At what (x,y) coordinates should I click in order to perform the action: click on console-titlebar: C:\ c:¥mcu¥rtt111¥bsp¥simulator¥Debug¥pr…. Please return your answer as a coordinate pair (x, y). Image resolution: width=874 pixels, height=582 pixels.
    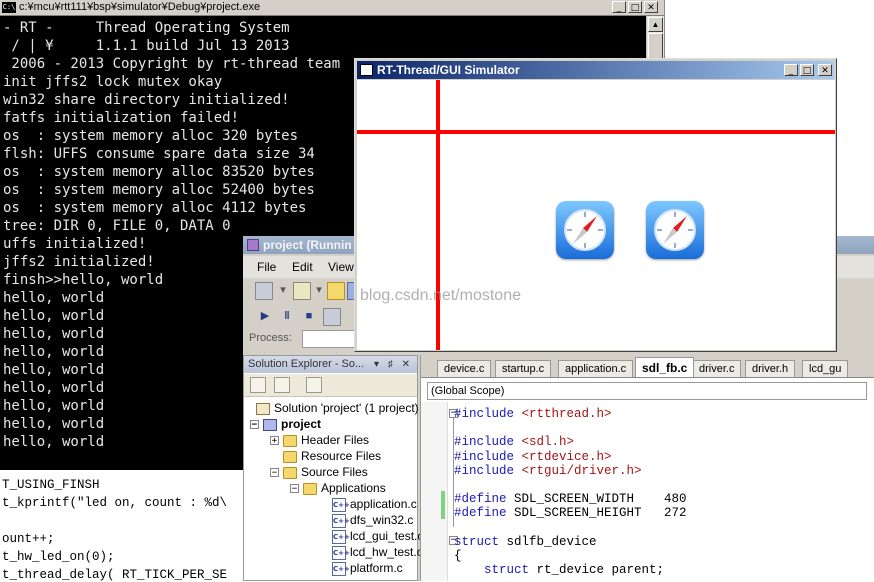
    Looking at the image, I should click on (332, 8).